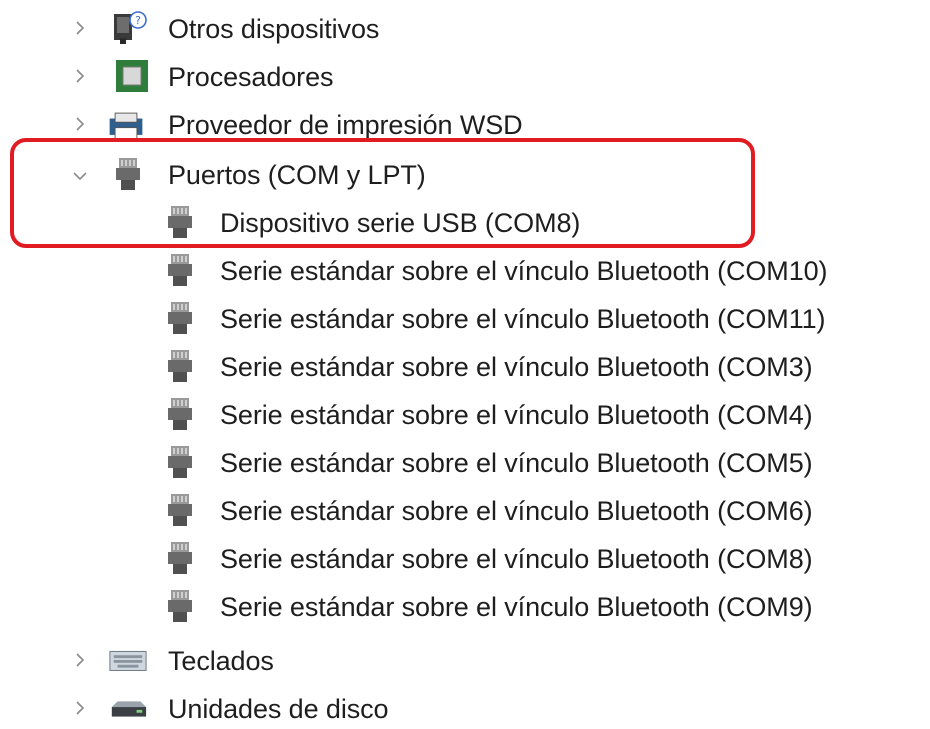 This screenshot has height=729, width=930. Describe the element at coordinates (80, 176) in the screenshot. I see `collapse-chevron-puertos` at that location.